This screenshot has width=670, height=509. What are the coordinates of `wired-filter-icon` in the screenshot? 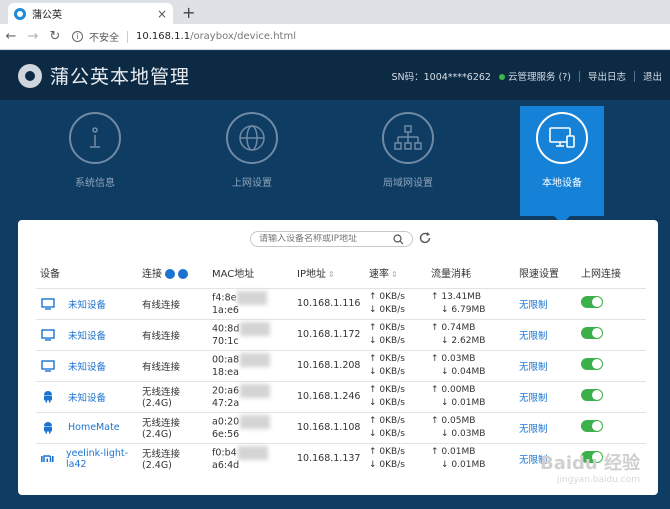 It's located at (183, 274).